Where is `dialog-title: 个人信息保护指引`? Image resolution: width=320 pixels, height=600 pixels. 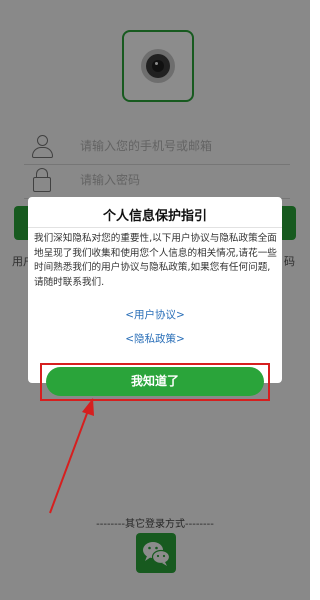 dialog-title: 个人信息保护指引 is located at coordinates (154, 216).